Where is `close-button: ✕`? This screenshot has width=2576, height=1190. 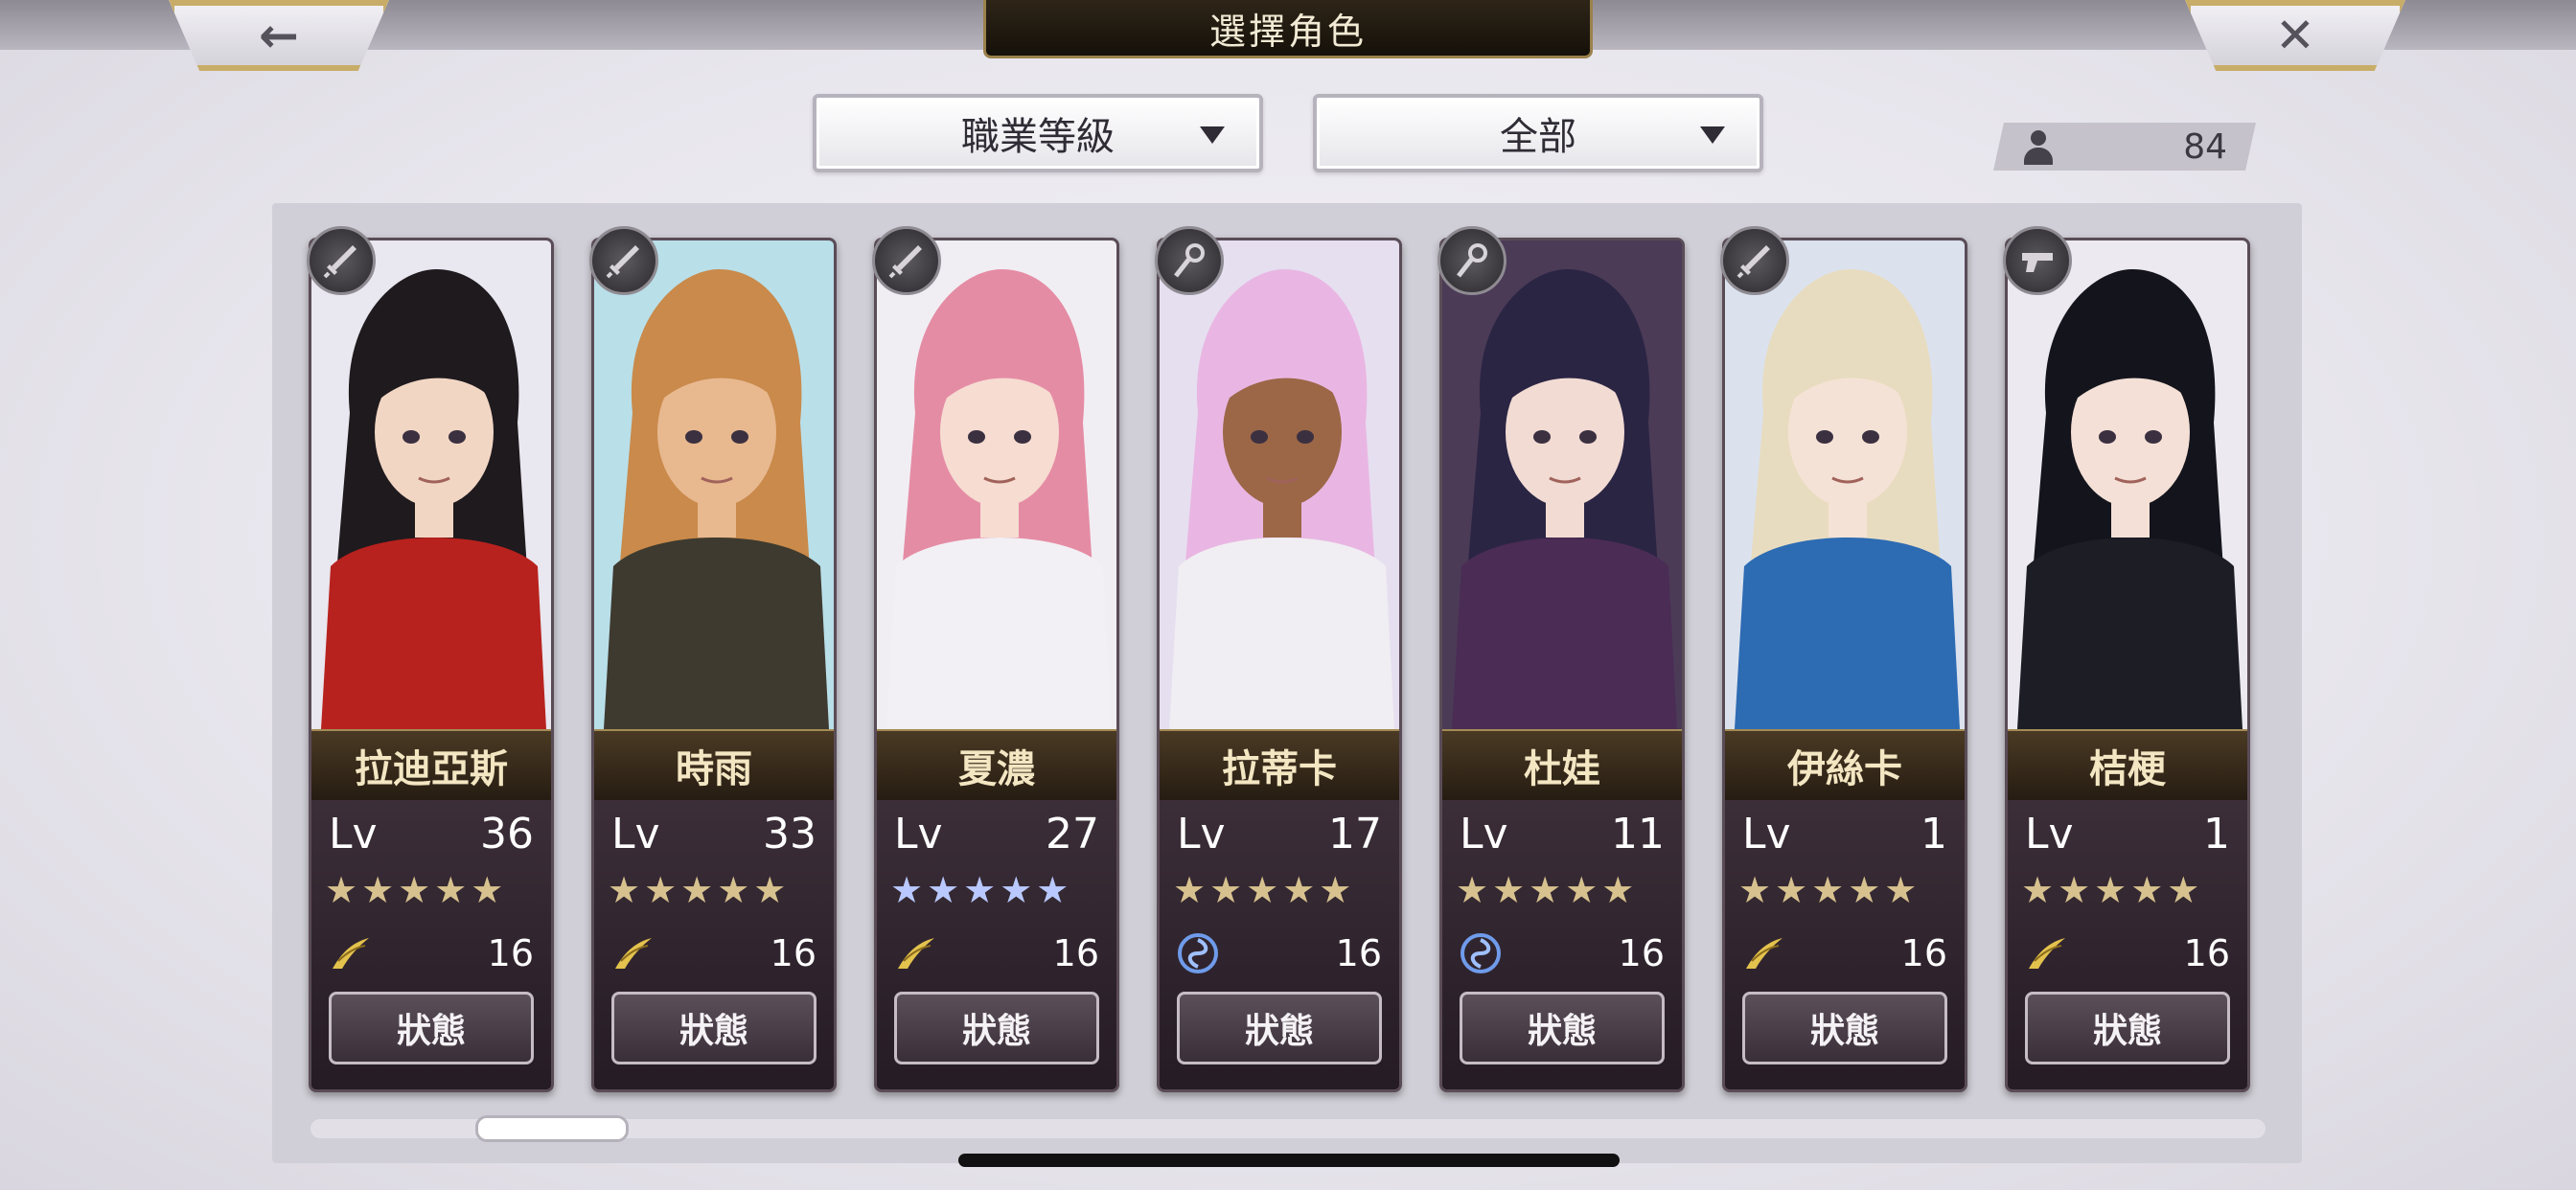
close-button: ✕ is located at coordinates (2295, 36).